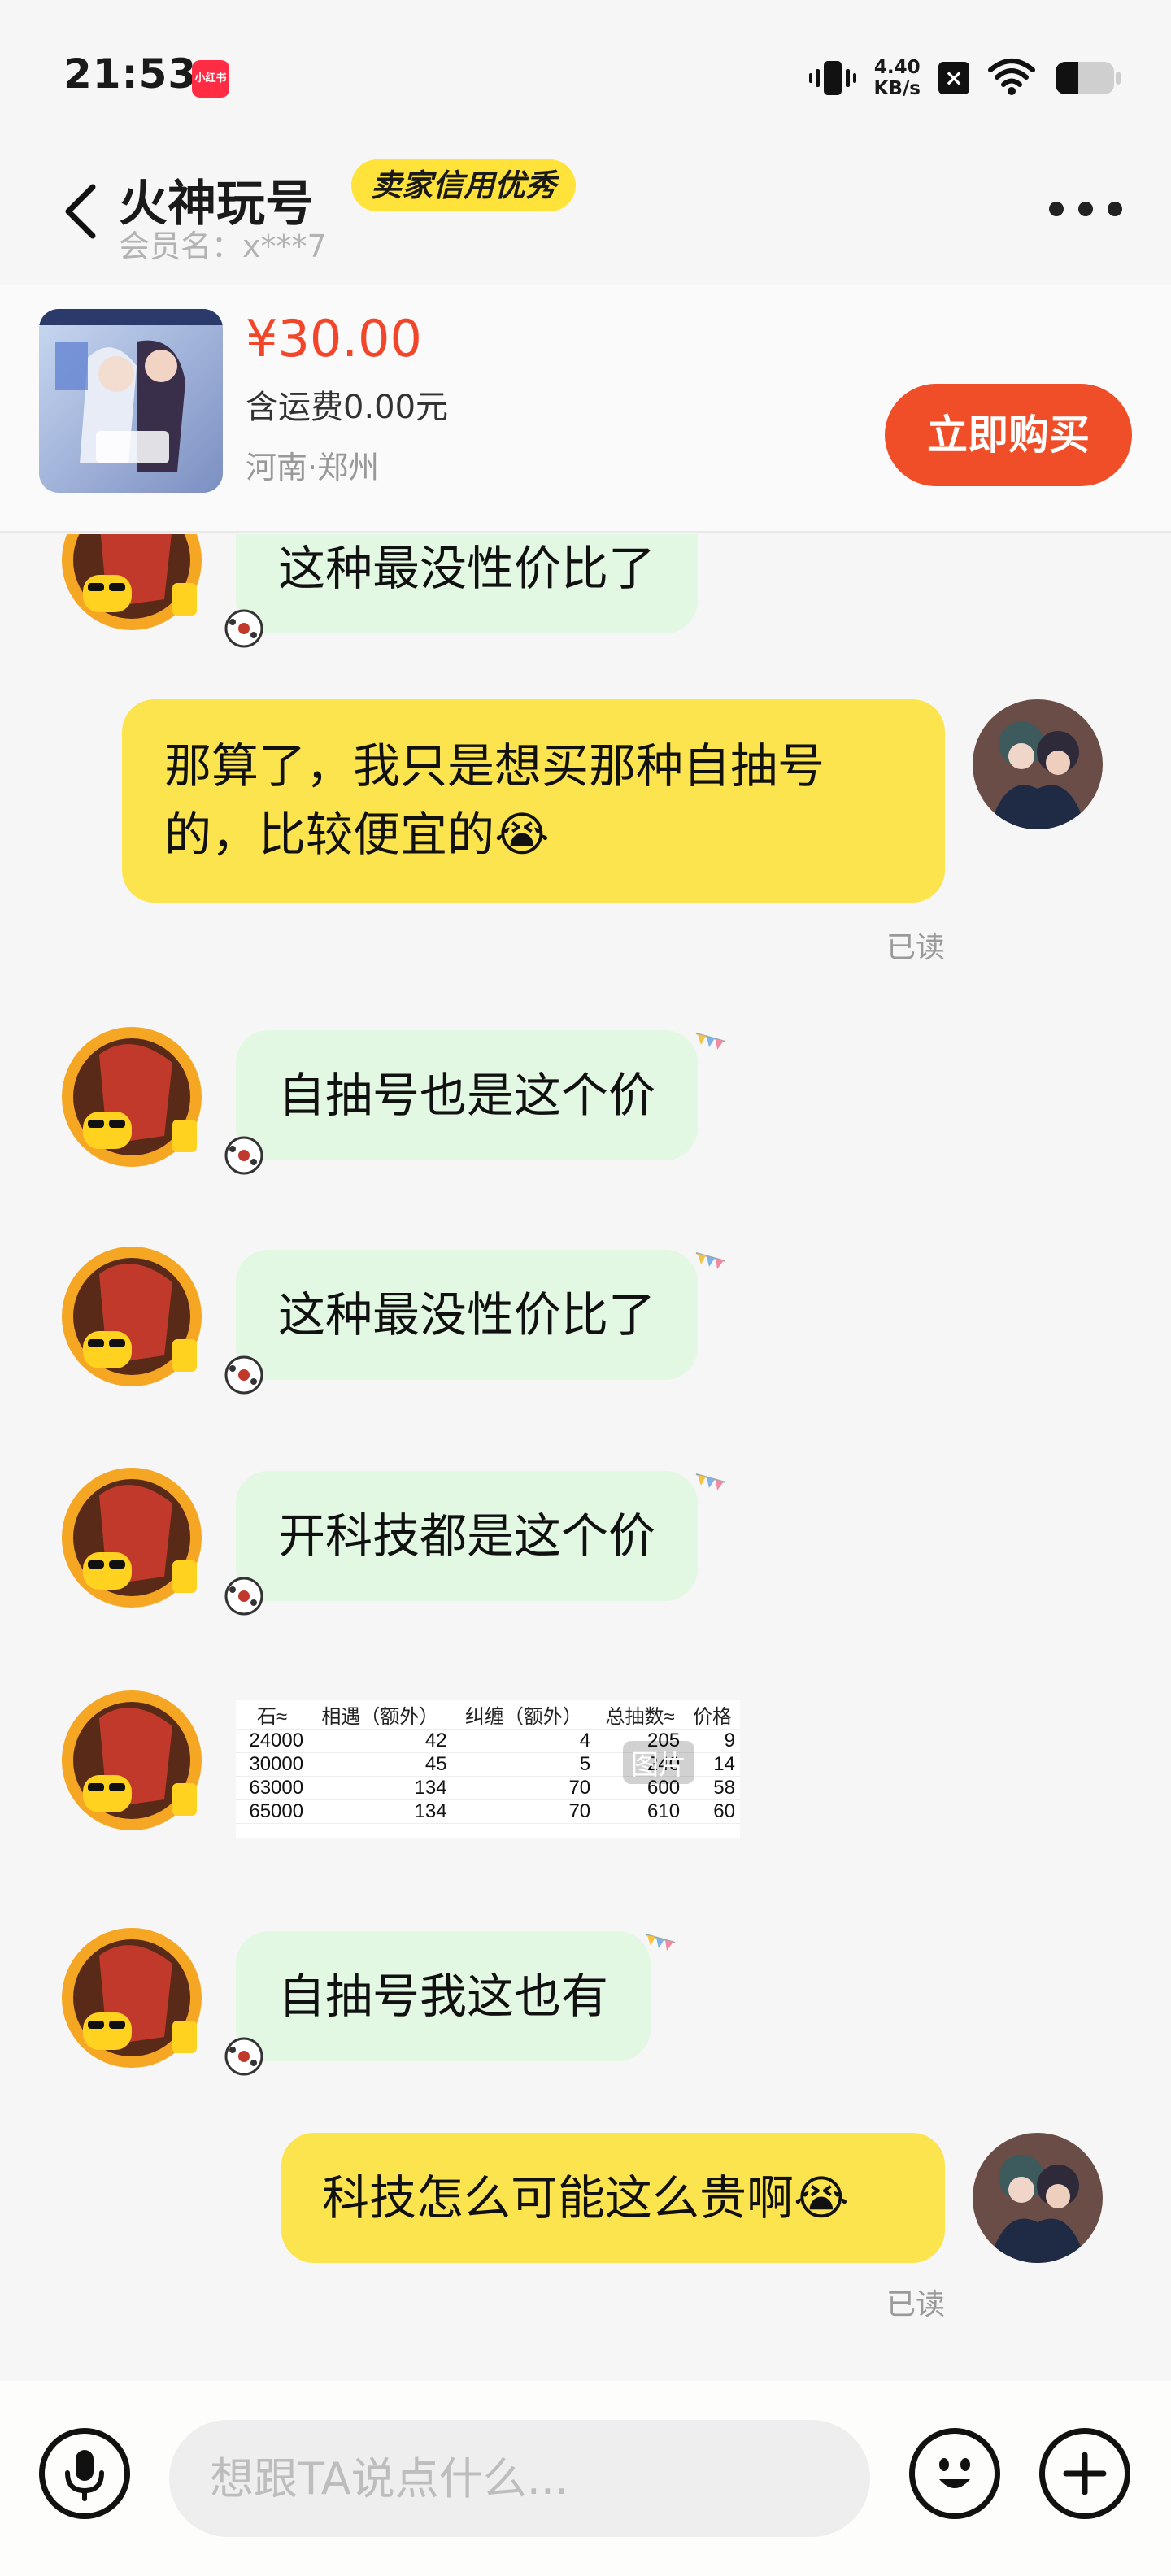  Describe the element at coordinates (523, 1765) in the screenshot. I see `table-cell: 5` at that location.